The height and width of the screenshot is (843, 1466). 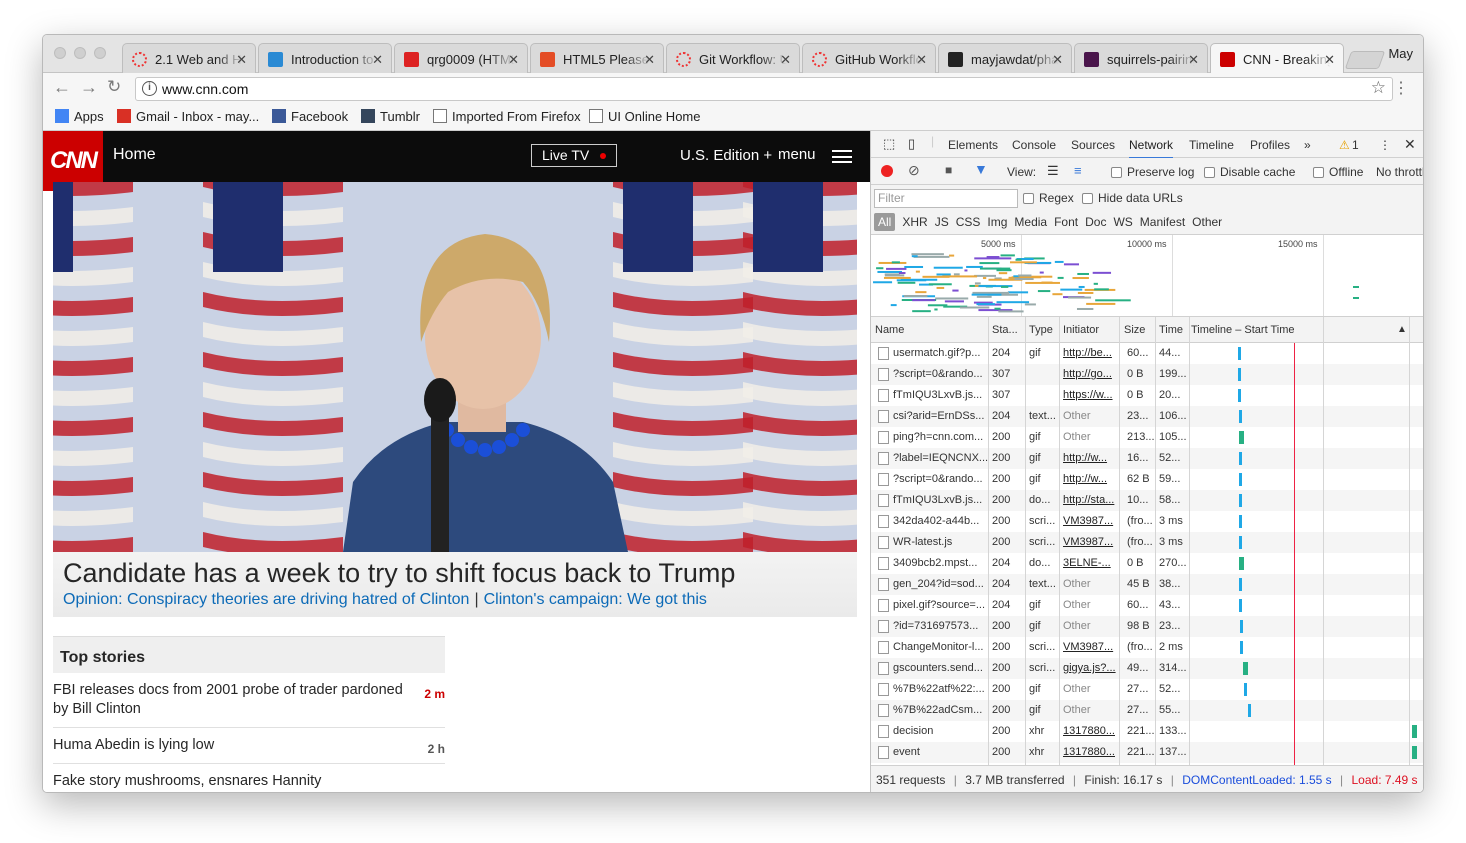 What do you see at coordinates (889, 144) in the screenshot?
I see `inspect-element-icon: ⬚` at bounding box center [889, 144].